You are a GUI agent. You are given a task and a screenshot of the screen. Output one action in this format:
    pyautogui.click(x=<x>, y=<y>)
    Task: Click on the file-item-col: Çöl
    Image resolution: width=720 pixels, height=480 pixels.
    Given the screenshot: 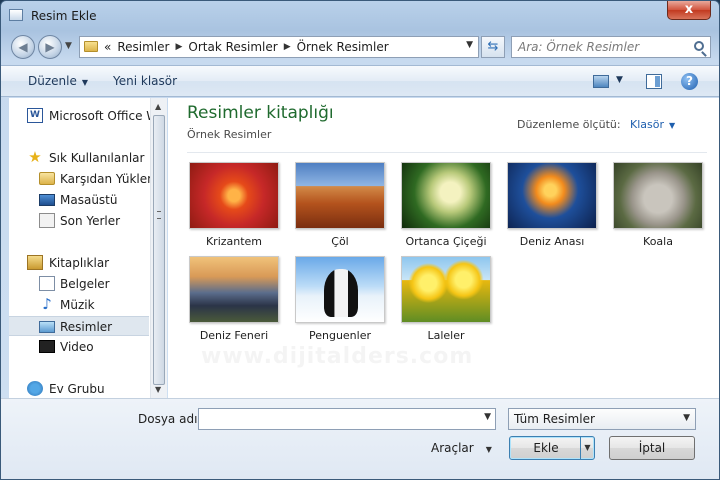 What is the action you would take?
    pyautogui.click(x=340, y=207)
    